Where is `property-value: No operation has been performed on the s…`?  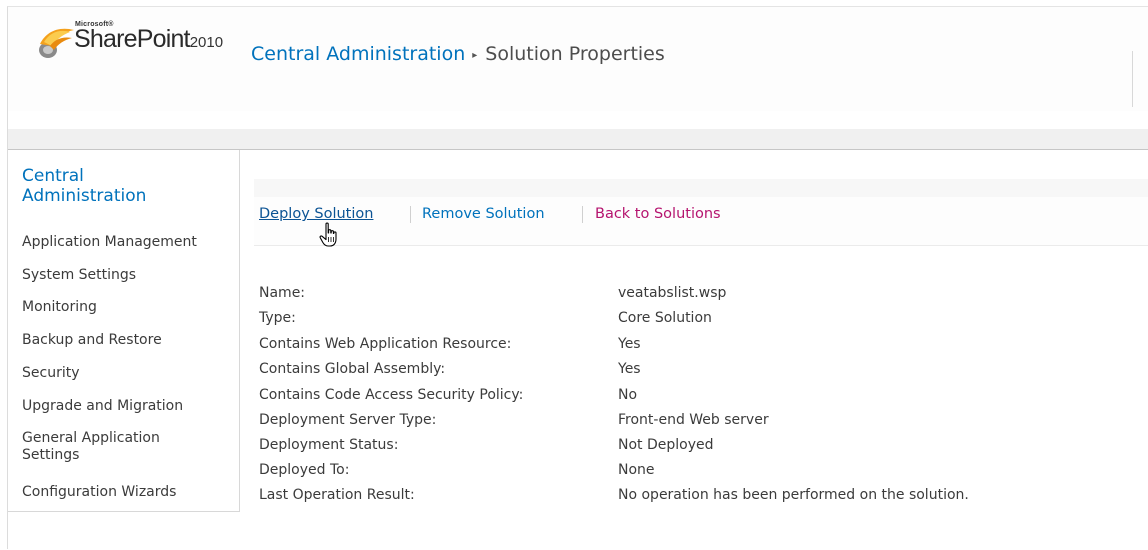 property-value: No operation has been performed on the s… is located at coordinates (793, 495).